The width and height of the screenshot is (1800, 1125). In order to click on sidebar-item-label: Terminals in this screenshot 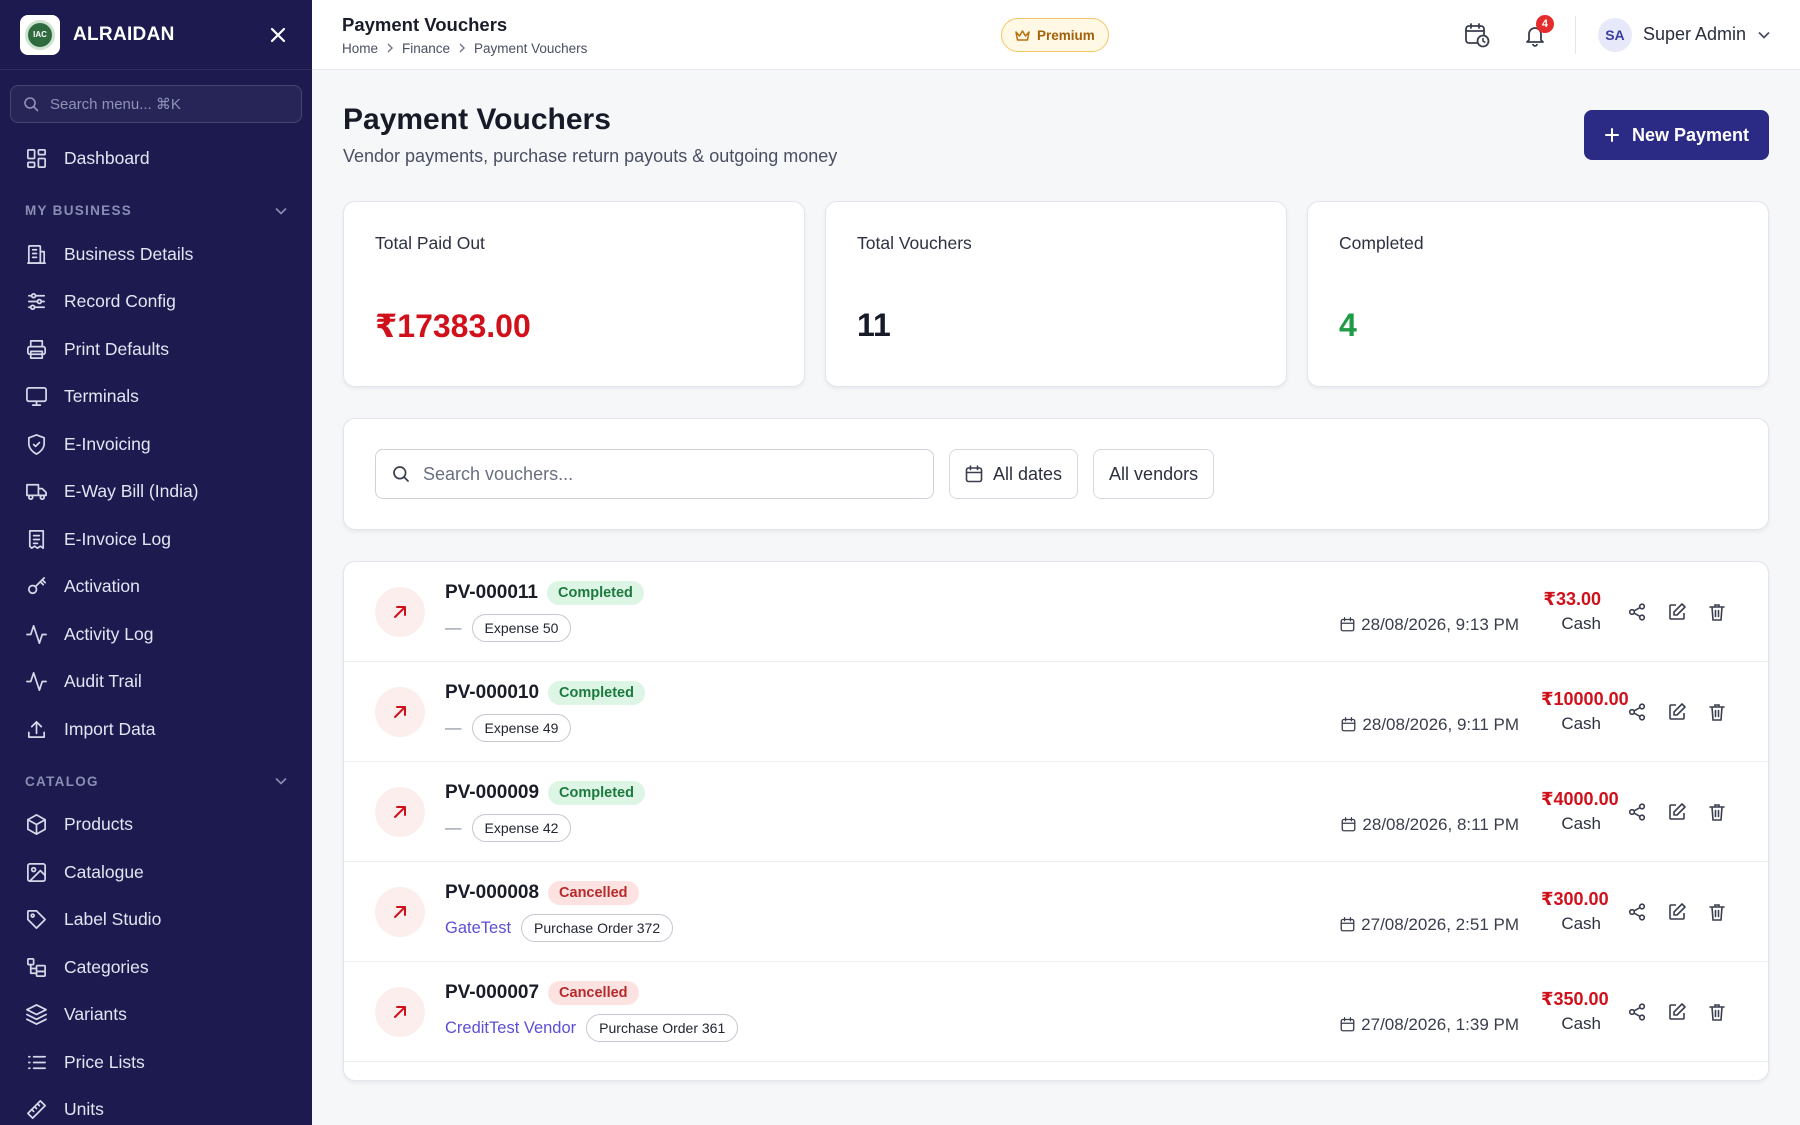, I will do `click(101, 396)`.